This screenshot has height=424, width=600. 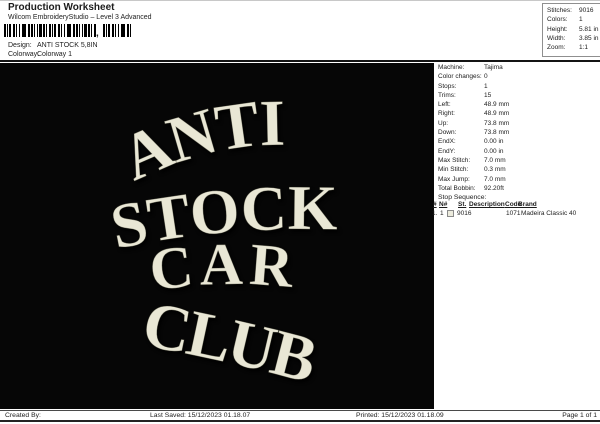 What do you see at coordinates (460, 77) in the screenshot?
I see `detail-label: Color changes:` at bounding box center [460, 77].